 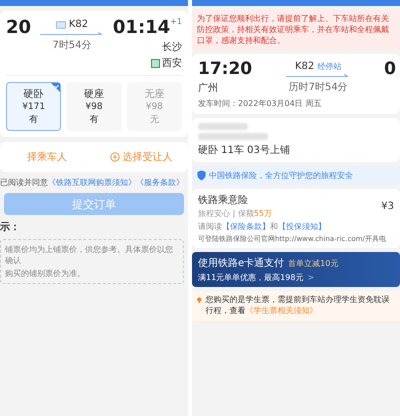 What do you see at coordinates (302, 227) in the screenshot?
I see `insurance-notice-link: 【投保须知】` at bounding box center [302, 227].